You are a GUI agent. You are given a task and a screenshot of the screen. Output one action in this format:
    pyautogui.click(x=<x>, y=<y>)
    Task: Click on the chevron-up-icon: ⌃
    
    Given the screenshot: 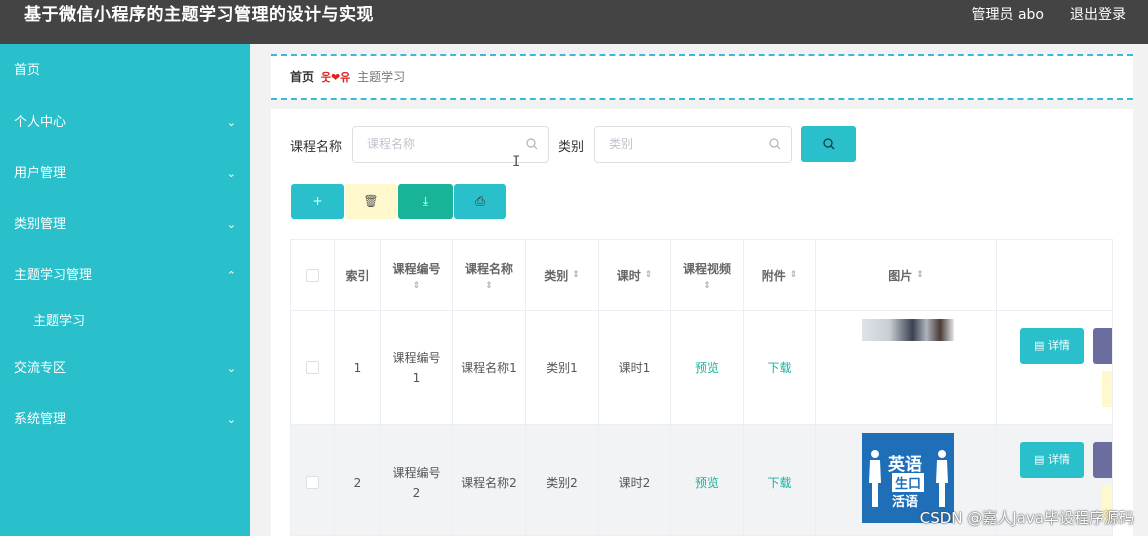 What is the action you would take?
    pyautogui.click(x=231, y=275)
    